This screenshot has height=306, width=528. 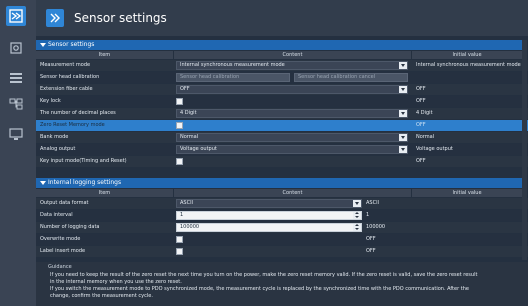 What do you see at coordinates (16, 104) in the screenshot?
I see `hierarchy-icon` at bounding box center [16, 104].